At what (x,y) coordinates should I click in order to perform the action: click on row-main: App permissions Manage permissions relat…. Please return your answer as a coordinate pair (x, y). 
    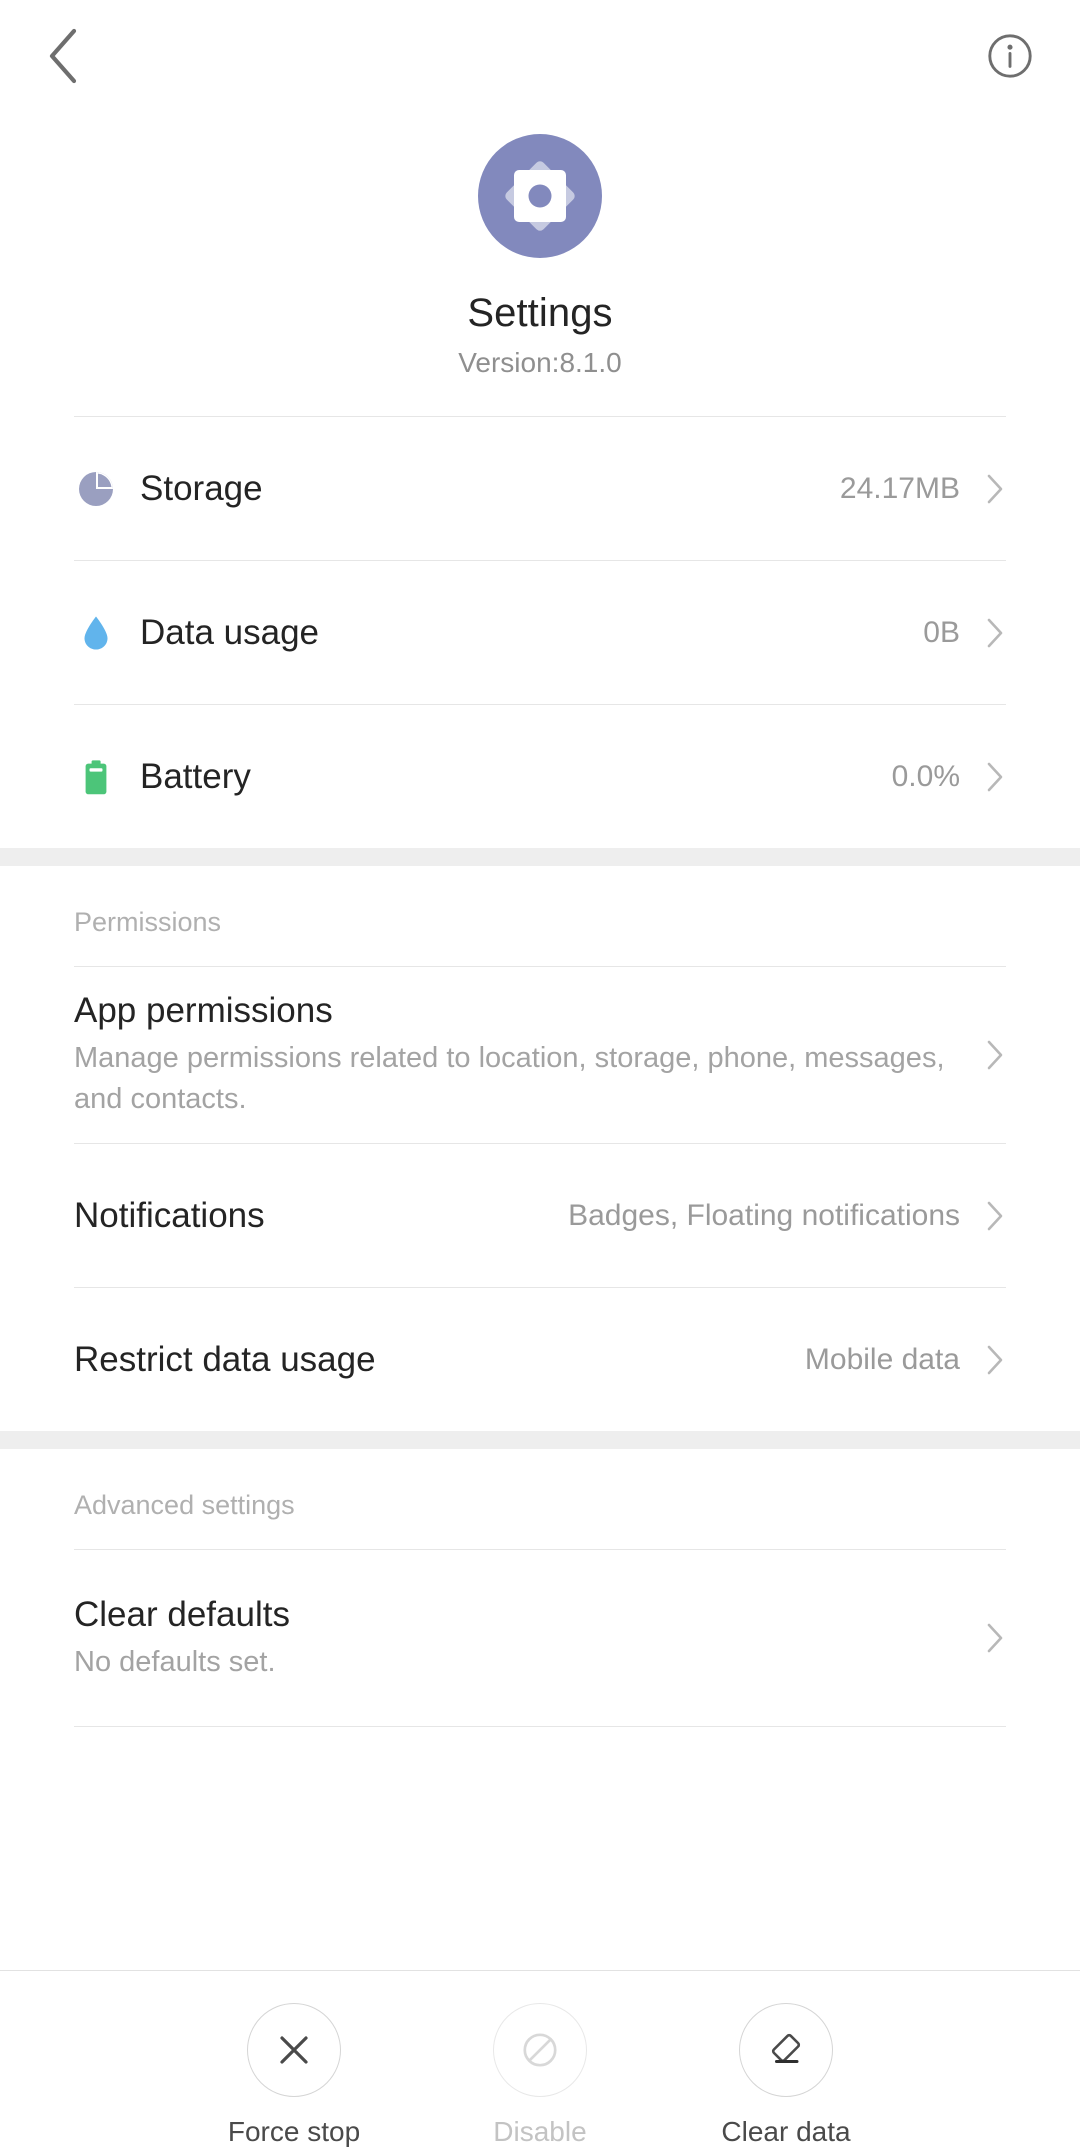
    Looking at the image, I should click on (529, 1055).